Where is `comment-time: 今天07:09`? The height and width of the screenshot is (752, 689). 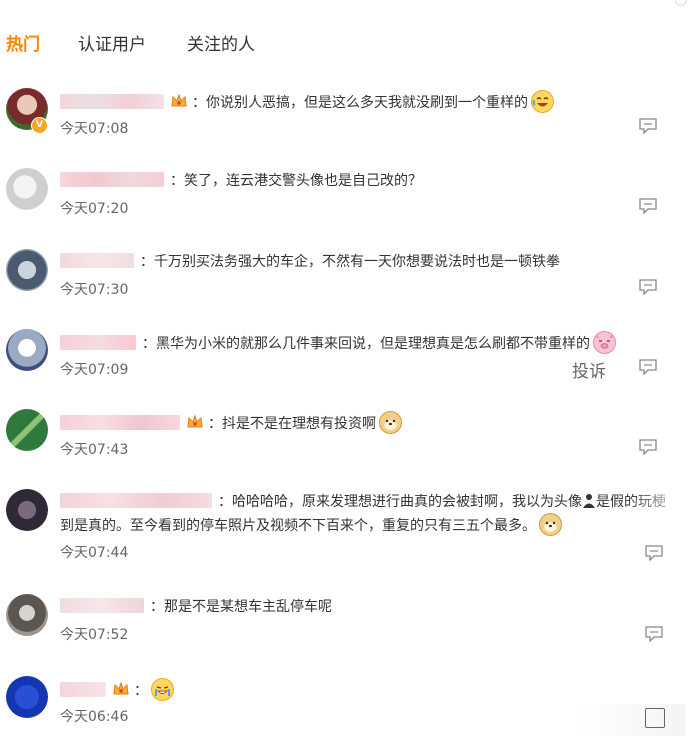 comment-time: 今天07:09 is located at coordinates (94, 370).